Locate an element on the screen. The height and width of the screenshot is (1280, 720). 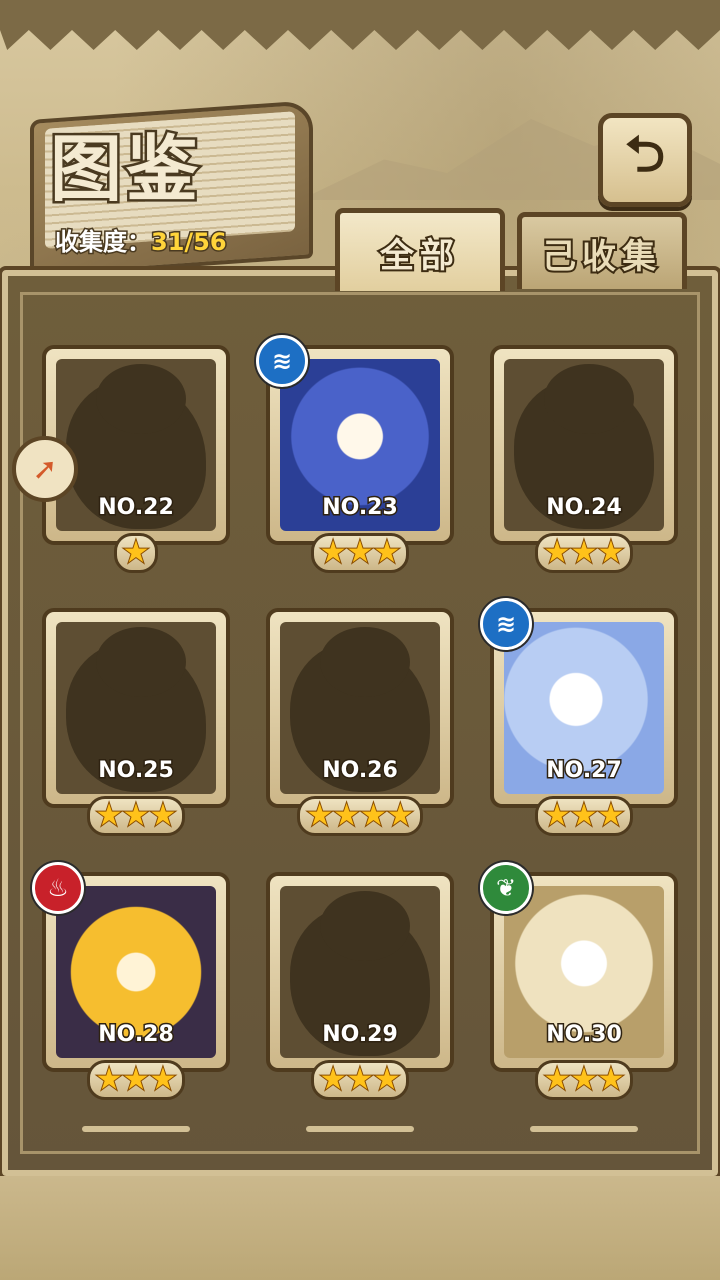
card-number: NO.28 is located at coordinates (136, 1035).